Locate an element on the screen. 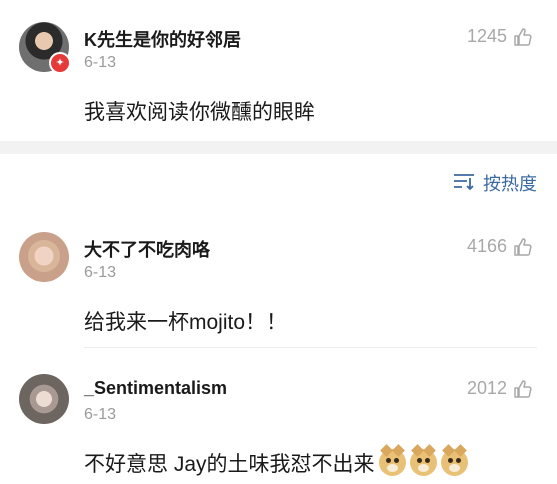  comment-text: 给我来一杯mojito！！ is located at coordinates (186, 322).